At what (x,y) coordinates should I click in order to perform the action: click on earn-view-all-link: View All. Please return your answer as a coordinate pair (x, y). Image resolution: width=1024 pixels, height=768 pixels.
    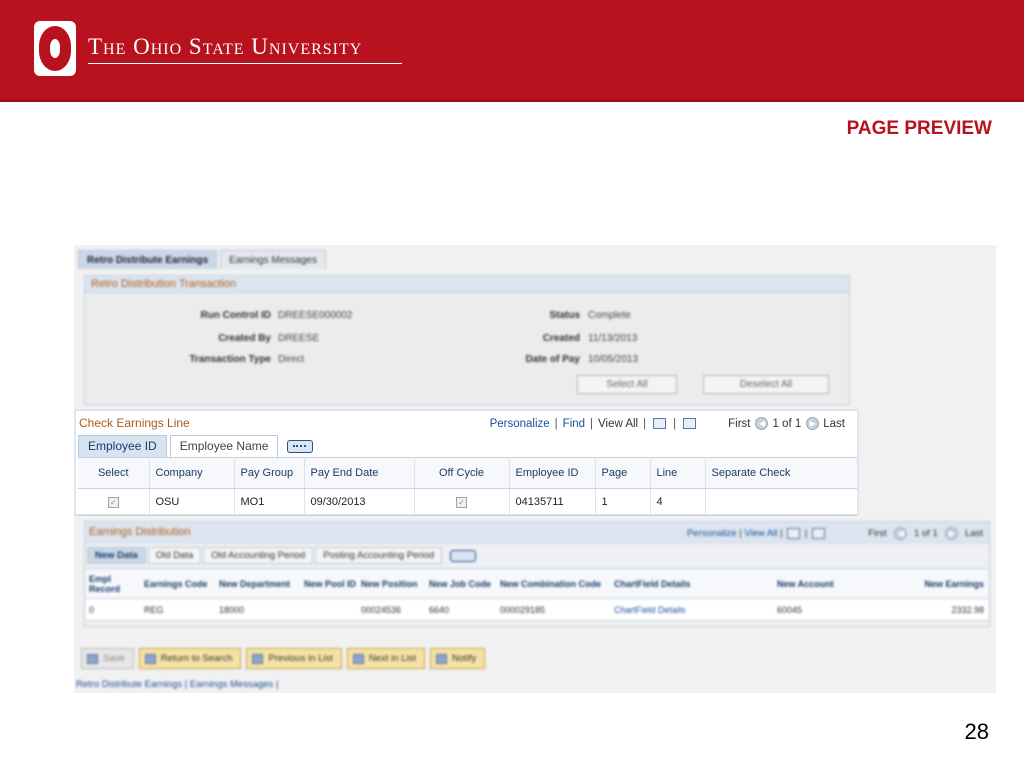
    Looking at the image, I should click on (760, 533).